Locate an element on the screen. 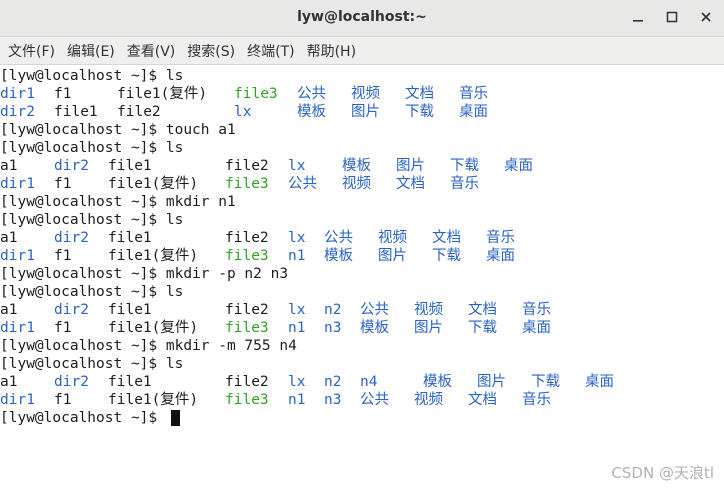 Image resolution: width=724 pixels, height=493 pixels. terminal-line: a1 dir2 file1 file2 lx n2 n4 模板 图片 下载 桌面 is located at coordinates (362, 382).